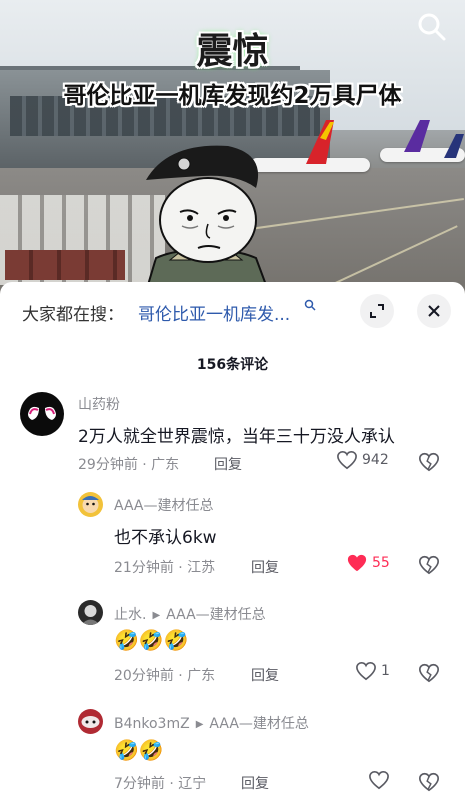 This screenshot has height=800, width=465. I want to click on heart-filled-icon, so click(357, 563).